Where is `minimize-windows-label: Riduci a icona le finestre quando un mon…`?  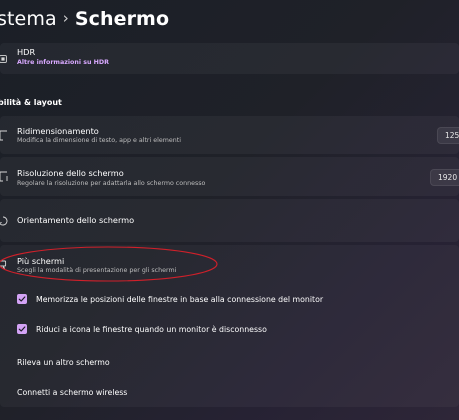 minimize-windows-label: Riduci a icona le finestre quando un mon… is located at coordinates (151, 329).